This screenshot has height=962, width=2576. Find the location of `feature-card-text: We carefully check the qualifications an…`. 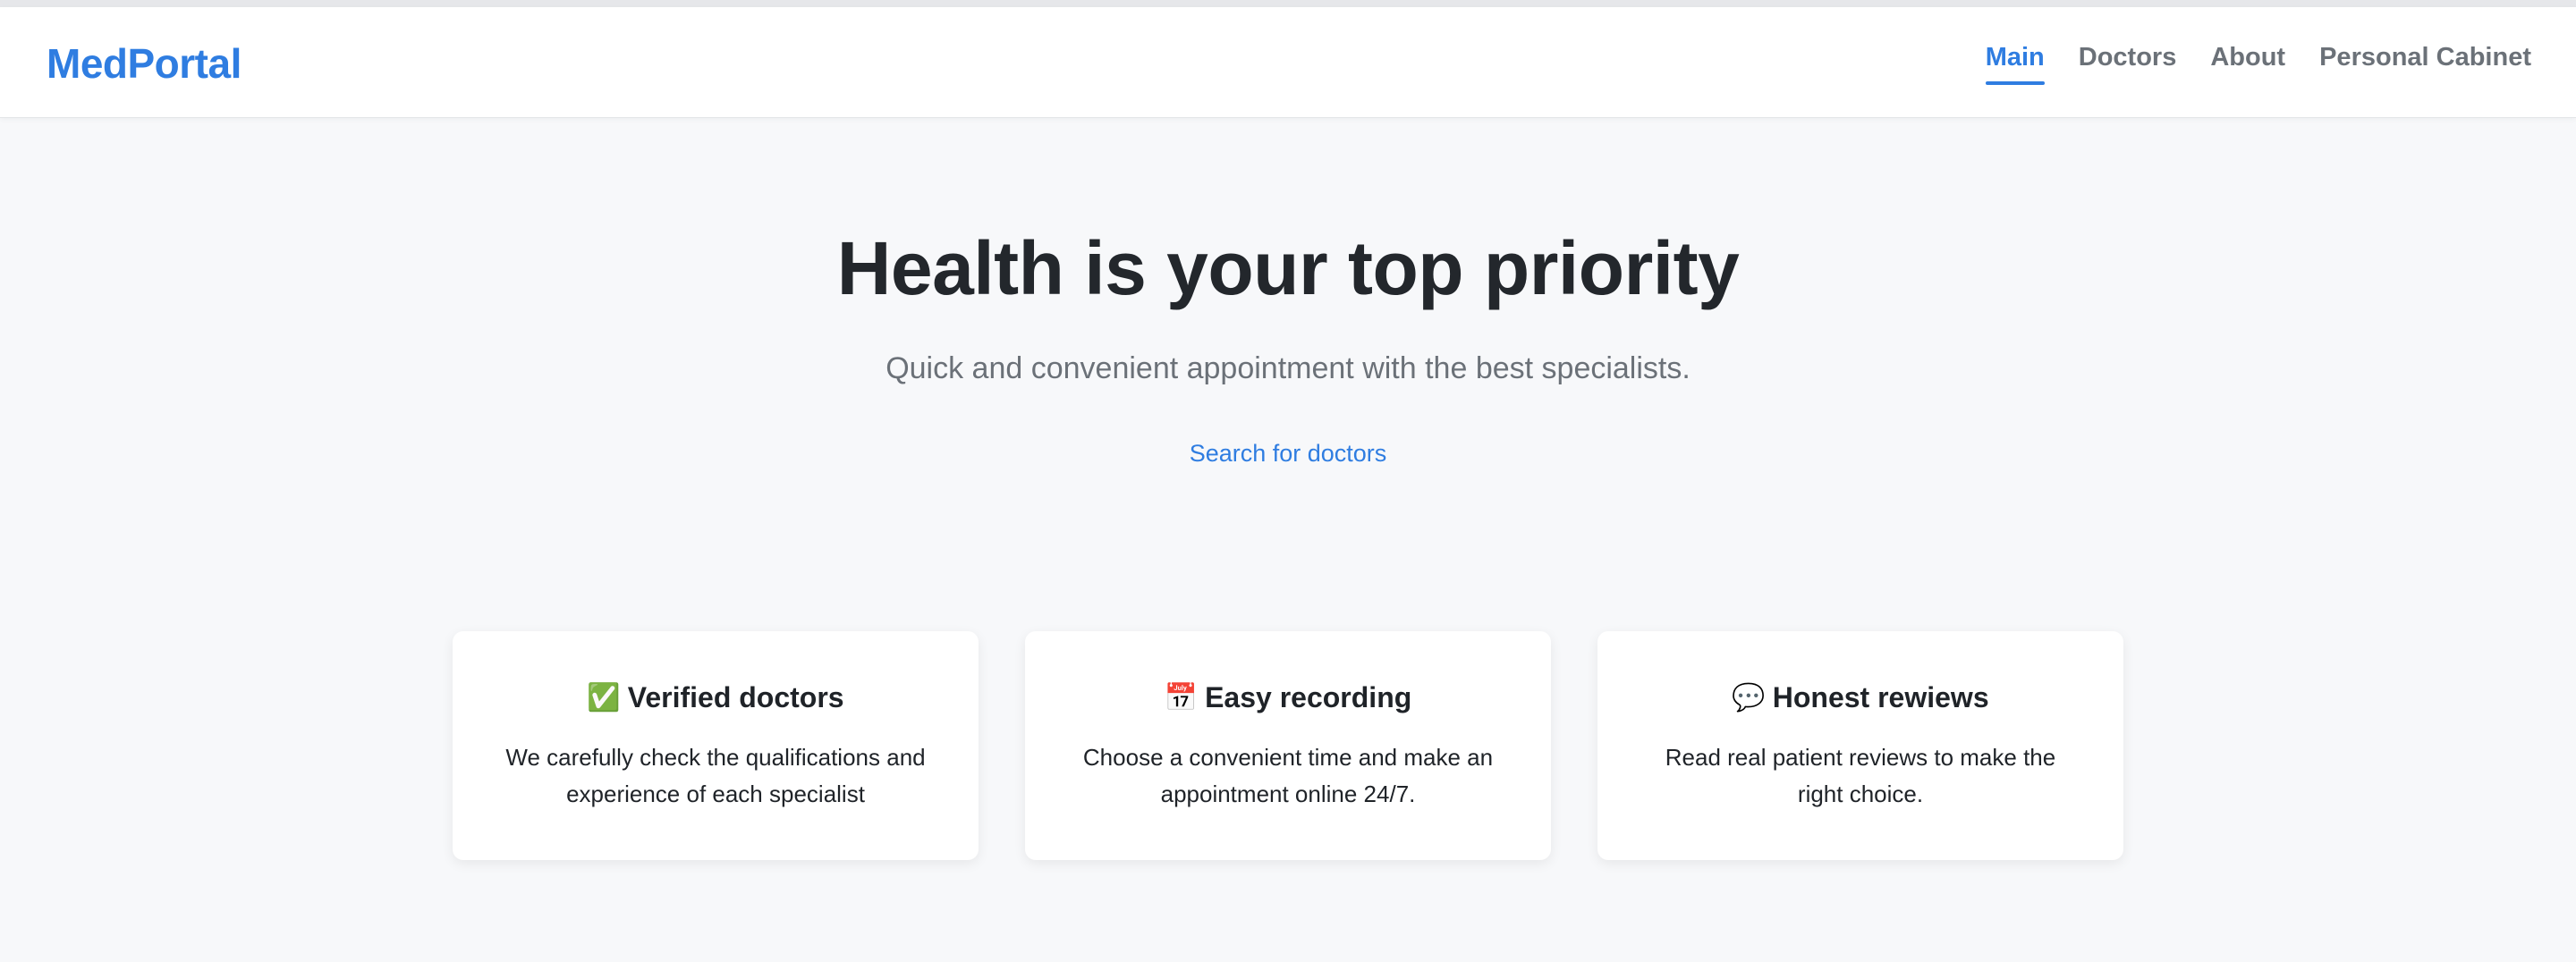

feature-card-text: We carefully check the qualifications an… is located at coordinates (715, 775).